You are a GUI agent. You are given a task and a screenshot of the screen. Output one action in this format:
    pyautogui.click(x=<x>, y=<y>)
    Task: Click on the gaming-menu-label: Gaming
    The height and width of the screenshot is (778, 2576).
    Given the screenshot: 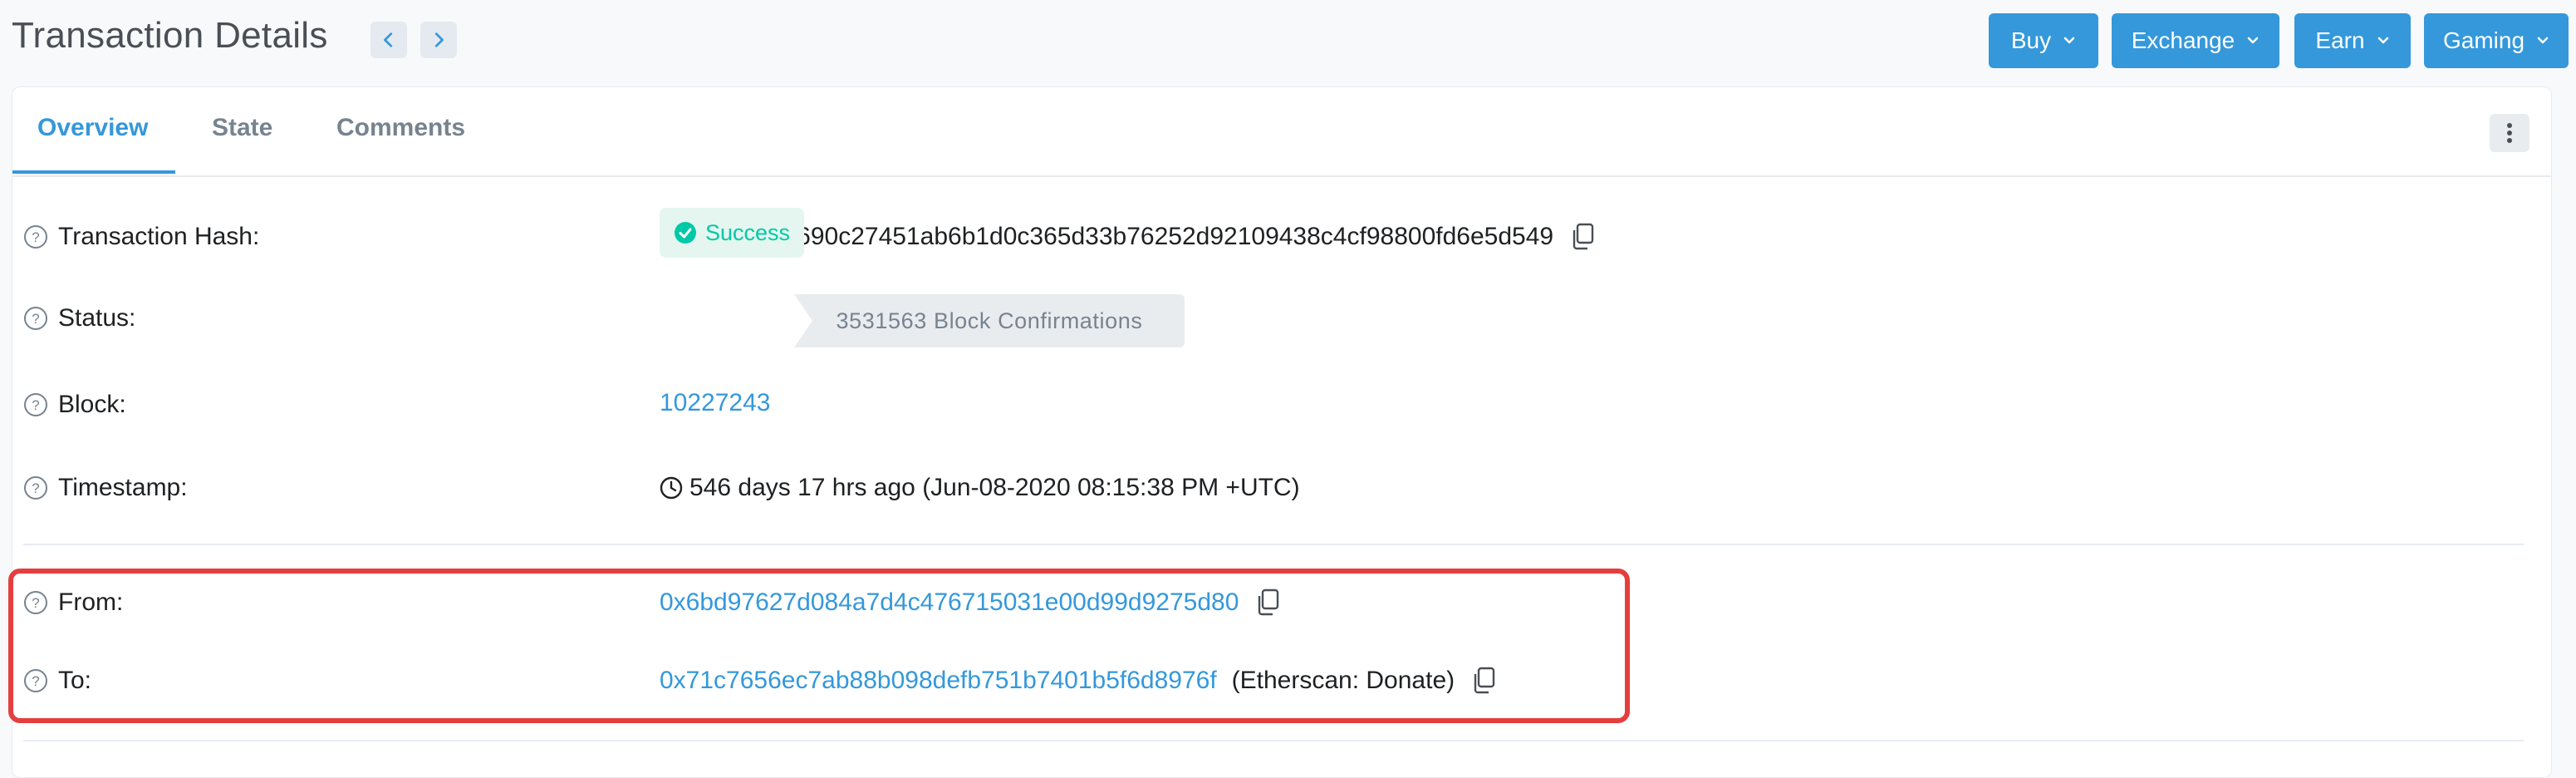 What is the action you would take?
    pyautogui.click(x=2483, y=40)
    